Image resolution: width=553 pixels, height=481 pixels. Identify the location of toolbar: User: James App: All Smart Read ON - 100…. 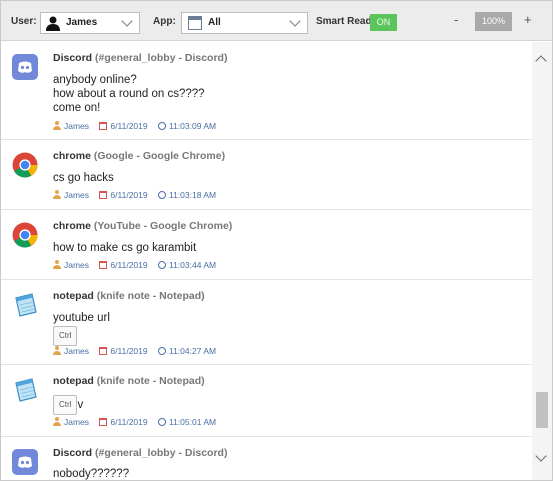
(276, 21).